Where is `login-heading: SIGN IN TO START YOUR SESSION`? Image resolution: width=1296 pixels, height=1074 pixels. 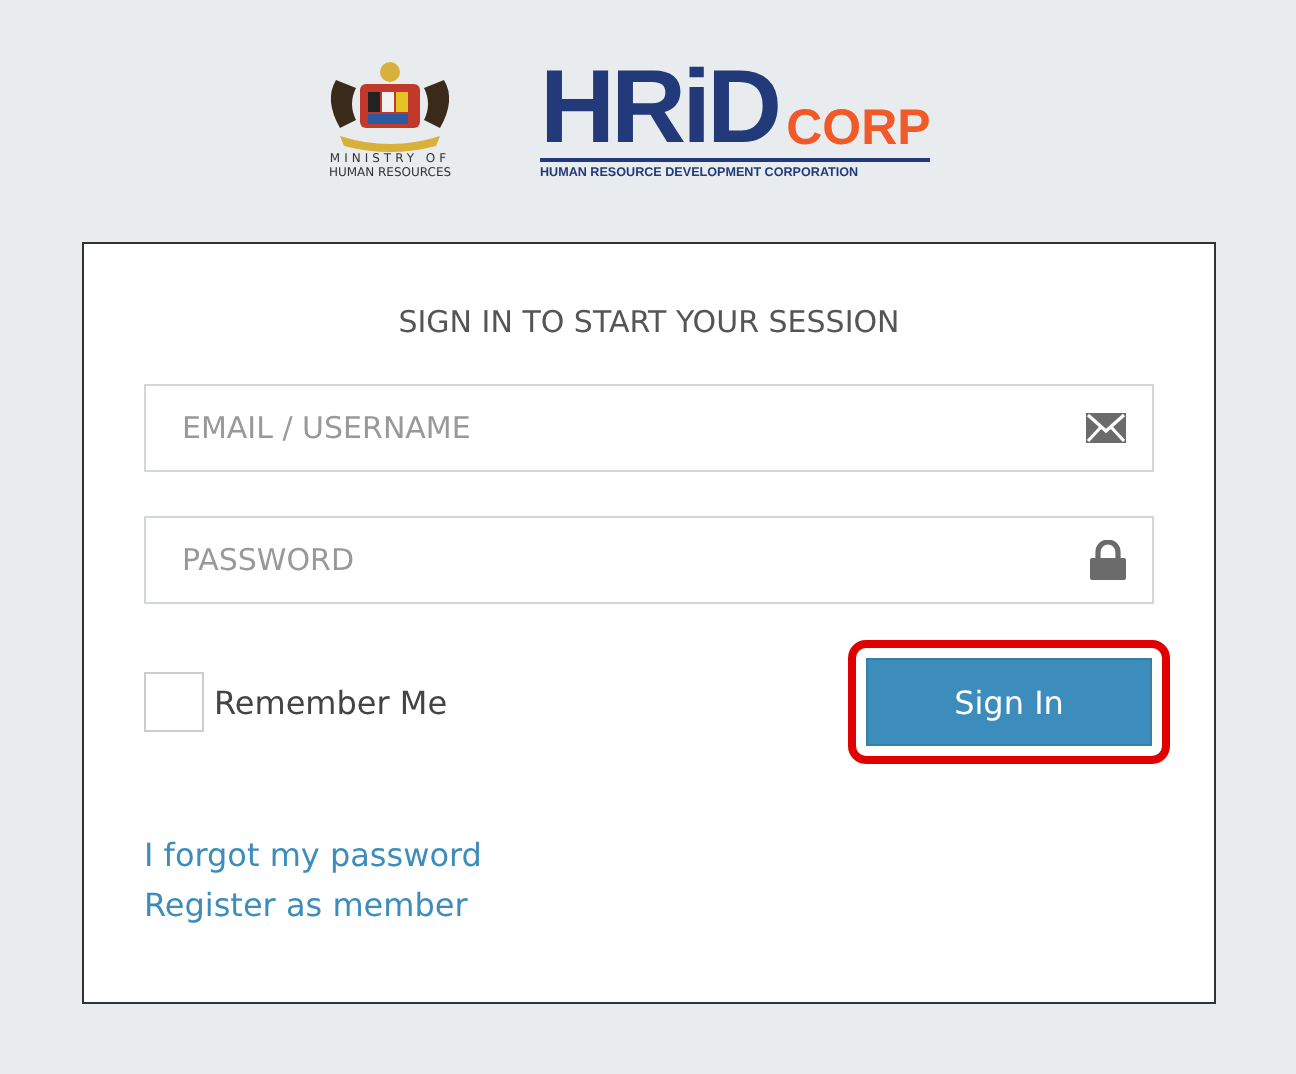
login-heading: SIGN IN TO START YOUR SESSION is located at coordinates (649, 322).